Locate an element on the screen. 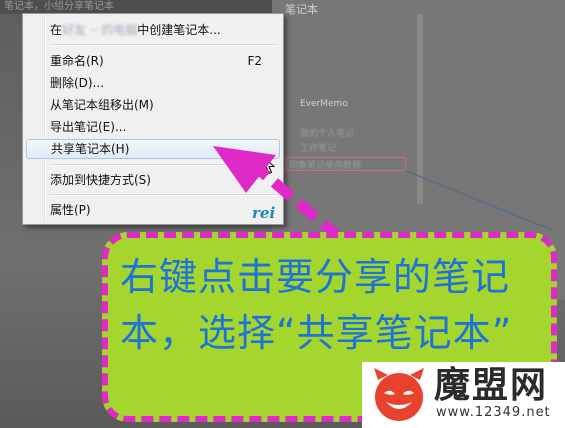 The height and width of the screenshot is (428, 565). watermark-rei: rei is located at coordinates (264, 213).